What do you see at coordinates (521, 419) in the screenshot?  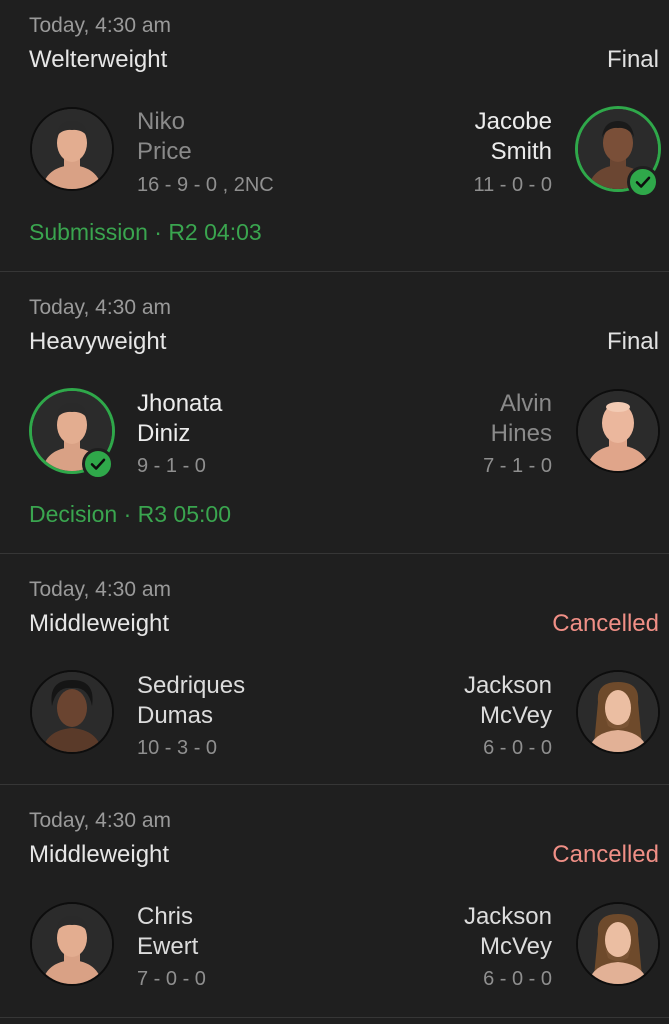 I see `fighter-name: Alvin Hines` at bounding box center [521, 419].